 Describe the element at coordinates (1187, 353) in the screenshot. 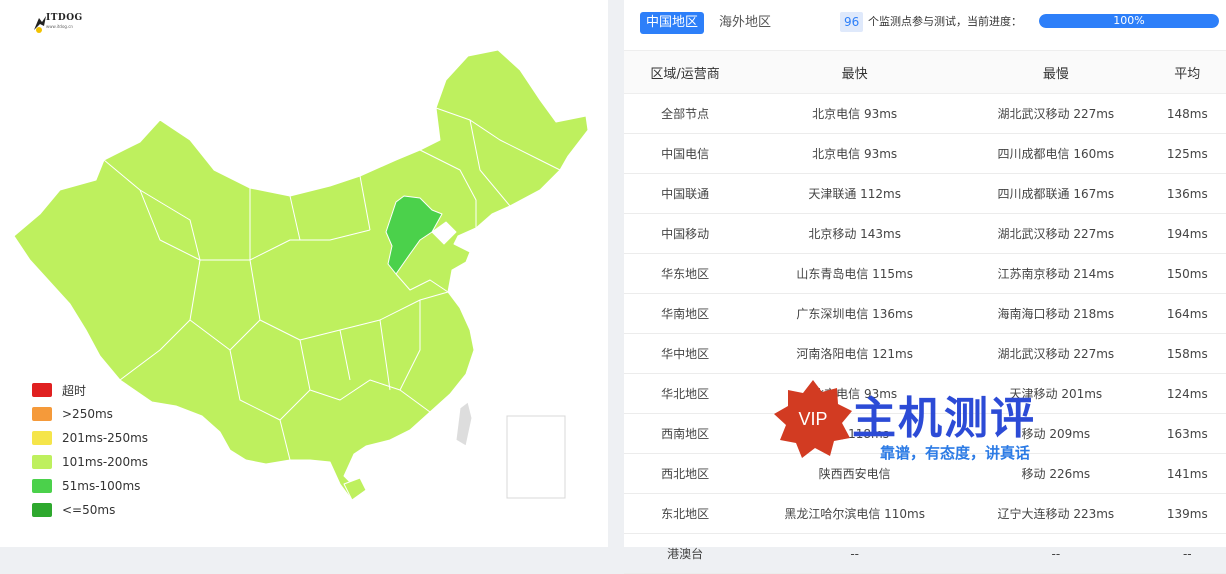

I see `cell-average: 158ms` at that location.